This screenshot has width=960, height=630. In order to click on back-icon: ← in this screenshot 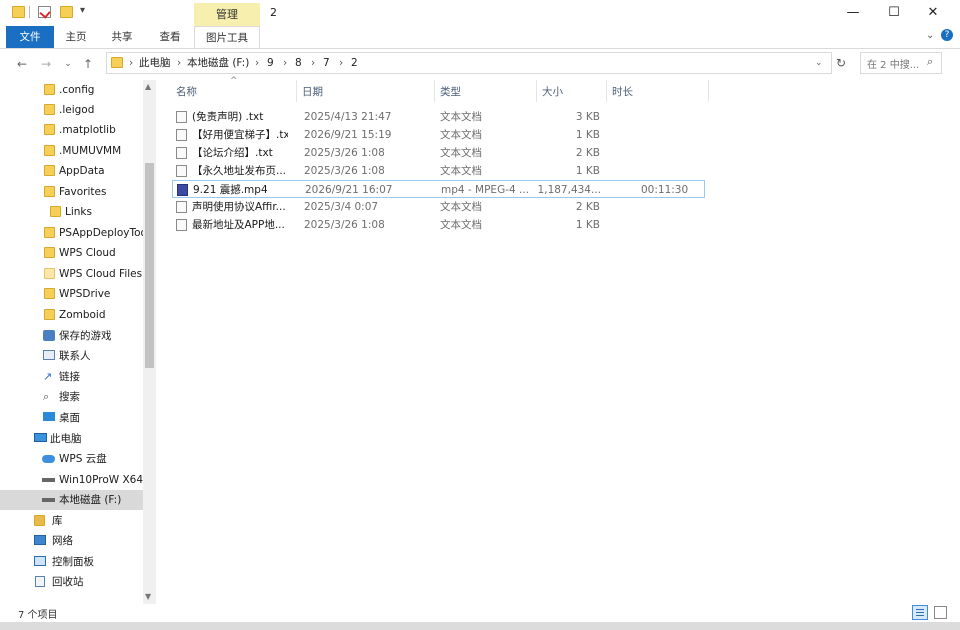, I will do `click(22, 64)`.